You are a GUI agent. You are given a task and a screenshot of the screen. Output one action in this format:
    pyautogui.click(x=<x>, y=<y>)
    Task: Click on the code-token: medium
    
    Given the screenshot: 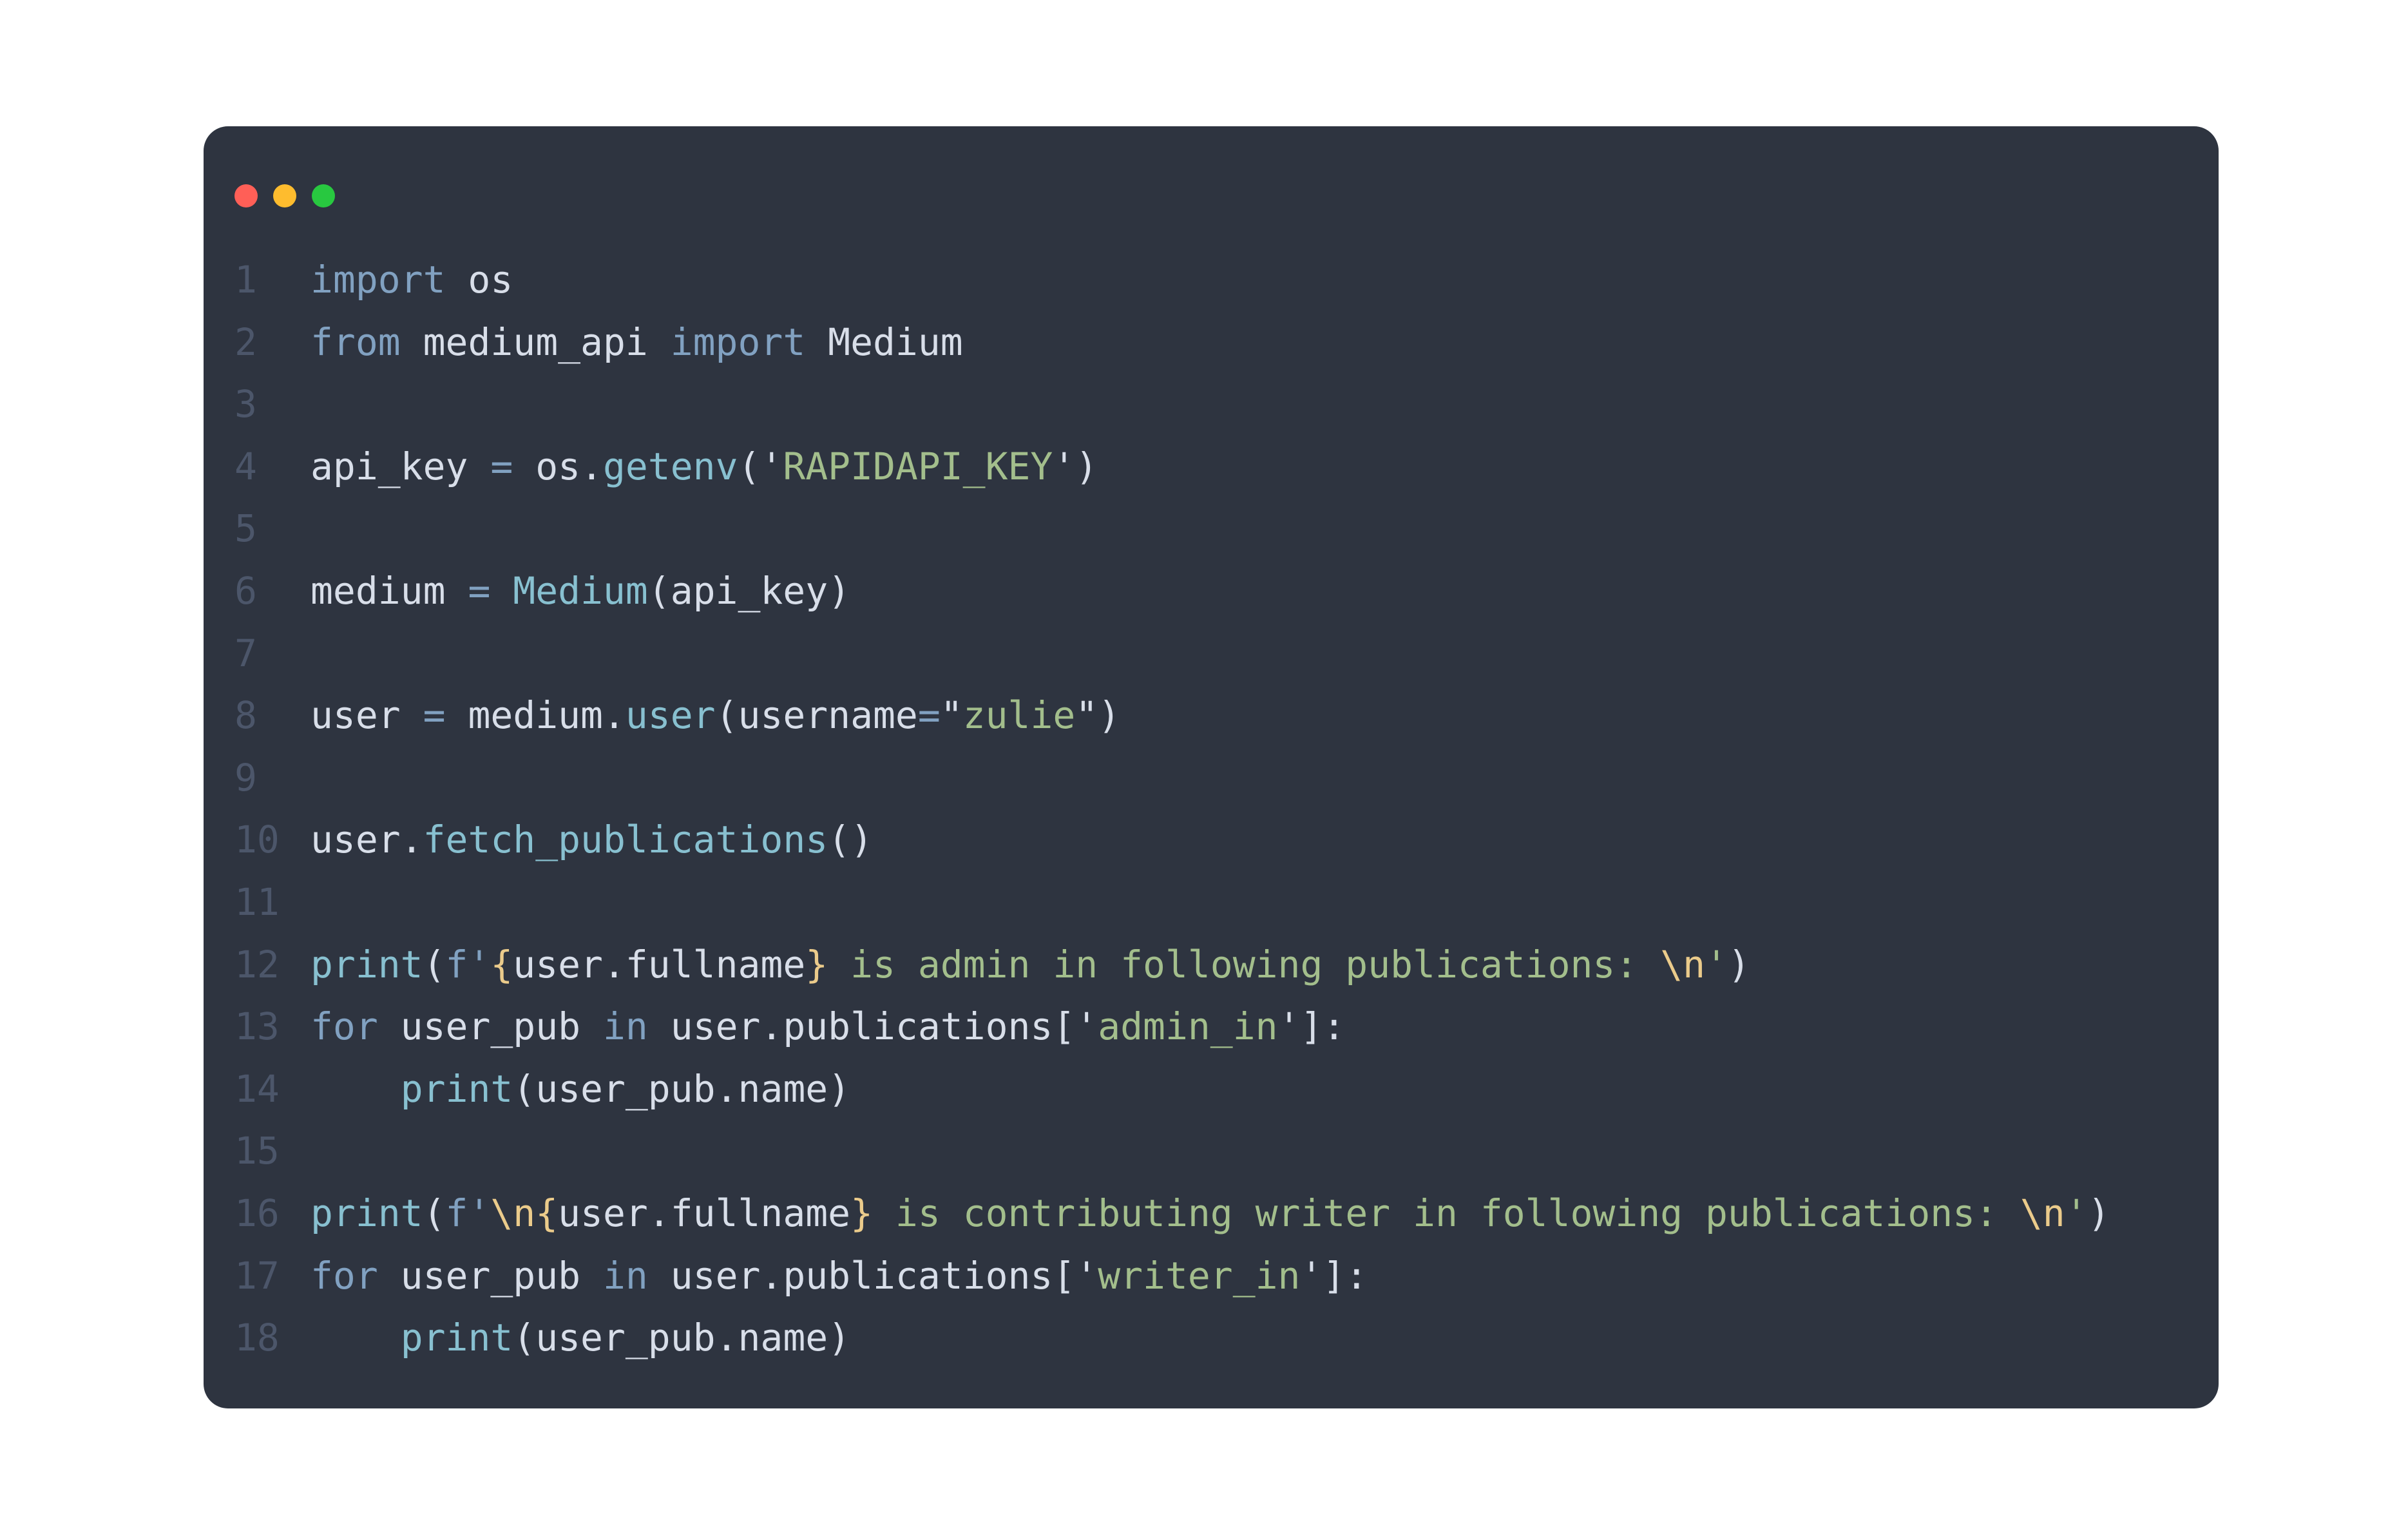 What is the action you would take?
    pyautogui.click(x=390, y=590)
    